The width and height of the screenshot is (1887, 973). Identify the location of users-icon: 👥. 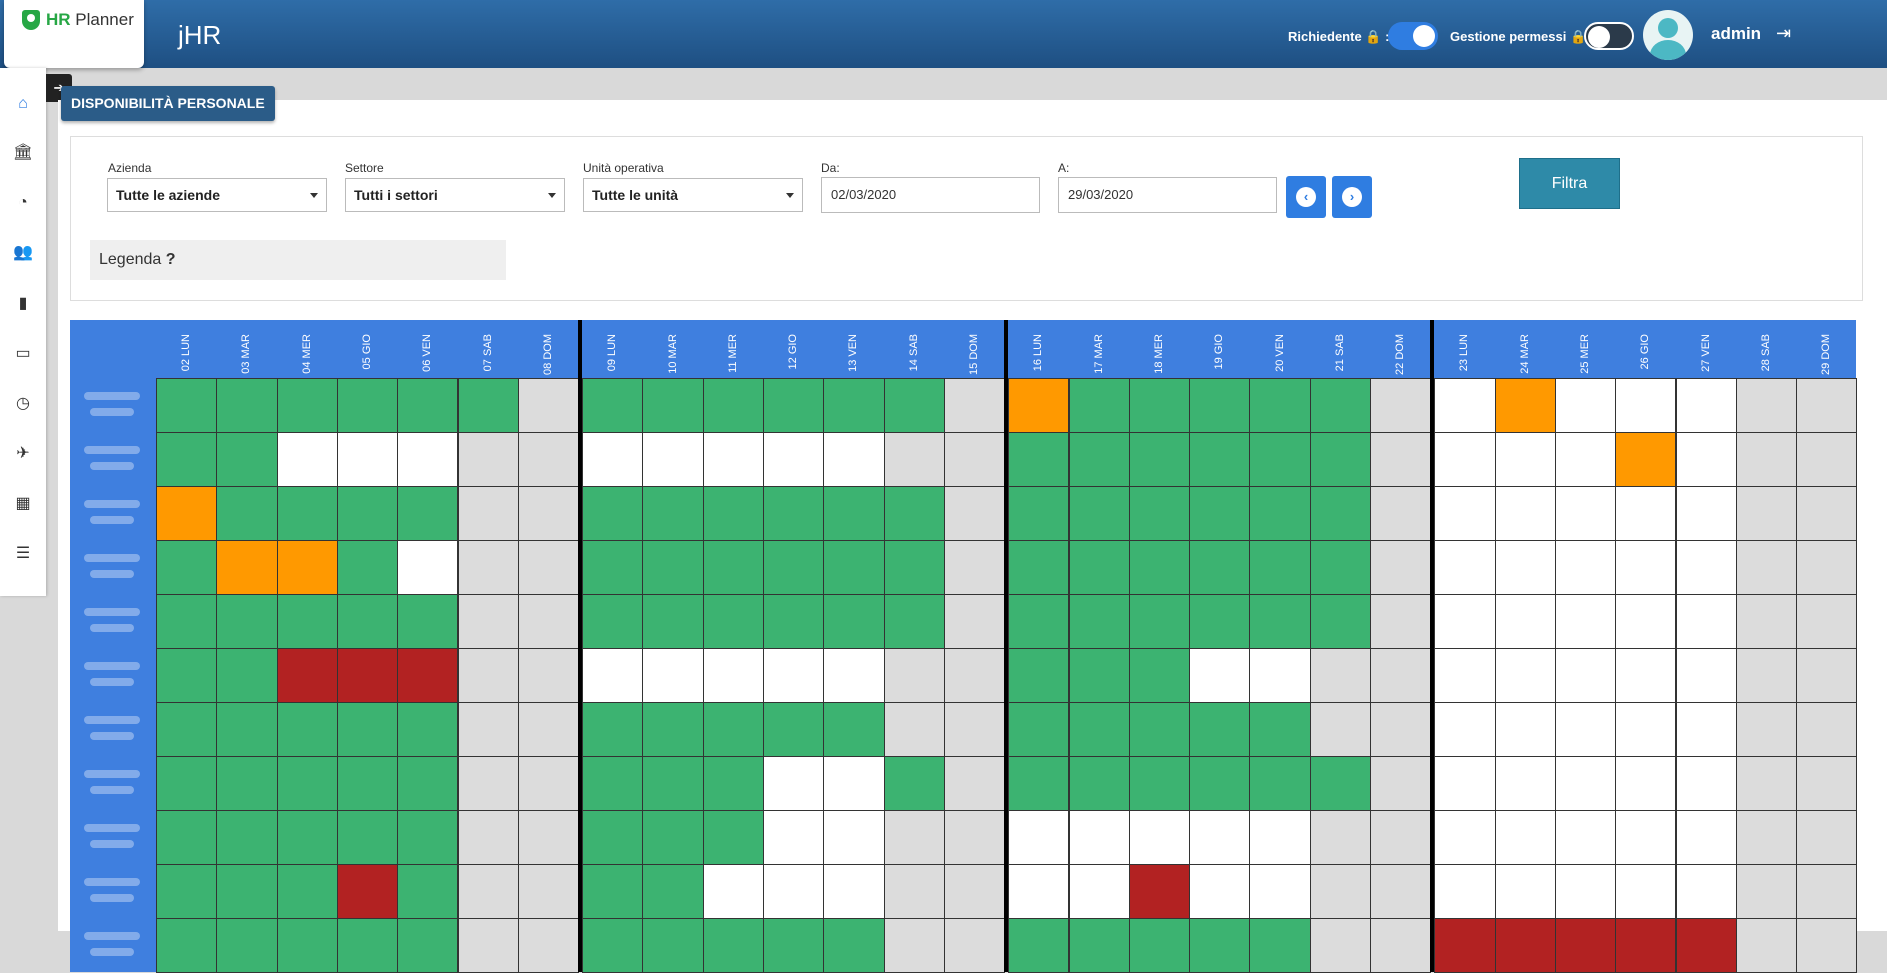
(23, 253).